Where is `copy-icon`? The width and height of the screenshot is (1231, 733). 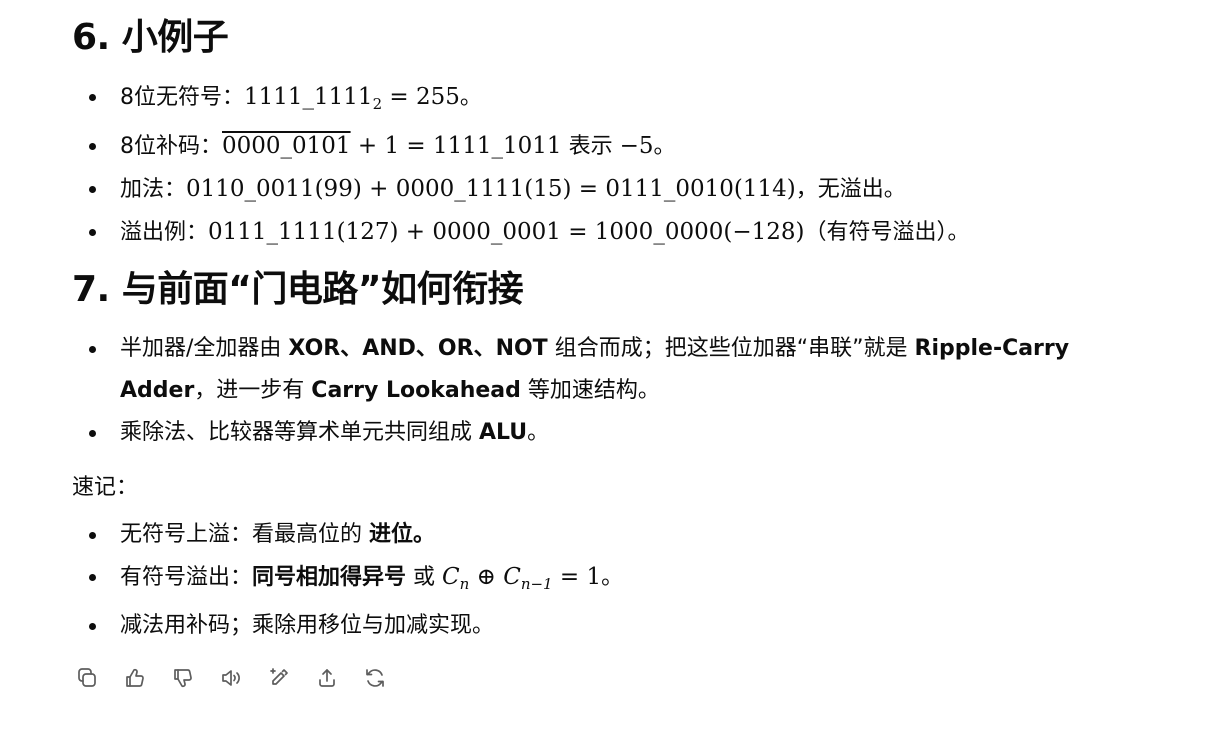 copy-icon is located at coordinates (87, 677).